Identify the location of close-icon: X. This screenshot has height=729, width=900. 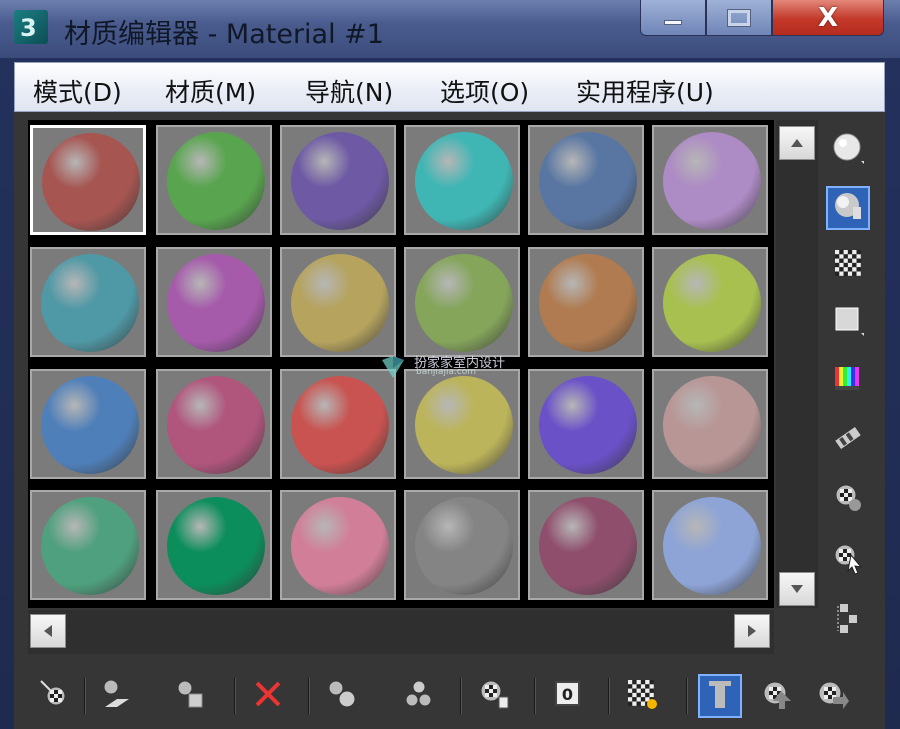
(828, 17).